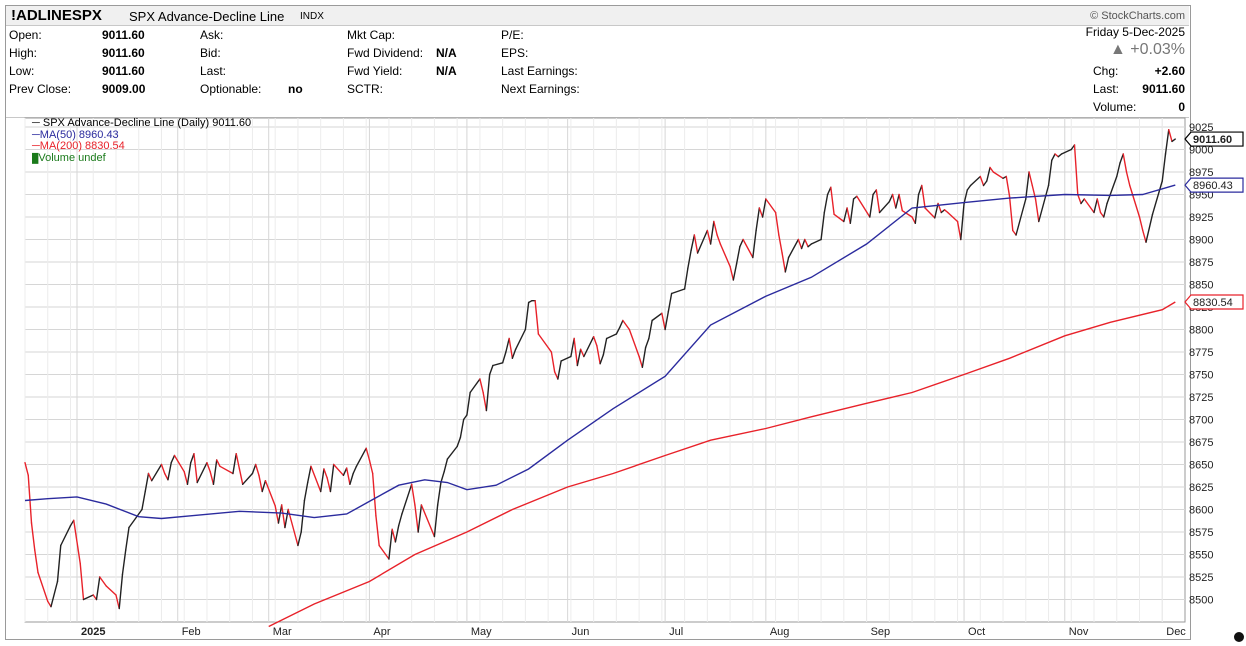 This screenshot has height=646, width=1246. What do you see at coordinates (381, 632) in the screenshot?
I see `x-tick-label: Apr` at bounding box center [381, 632].